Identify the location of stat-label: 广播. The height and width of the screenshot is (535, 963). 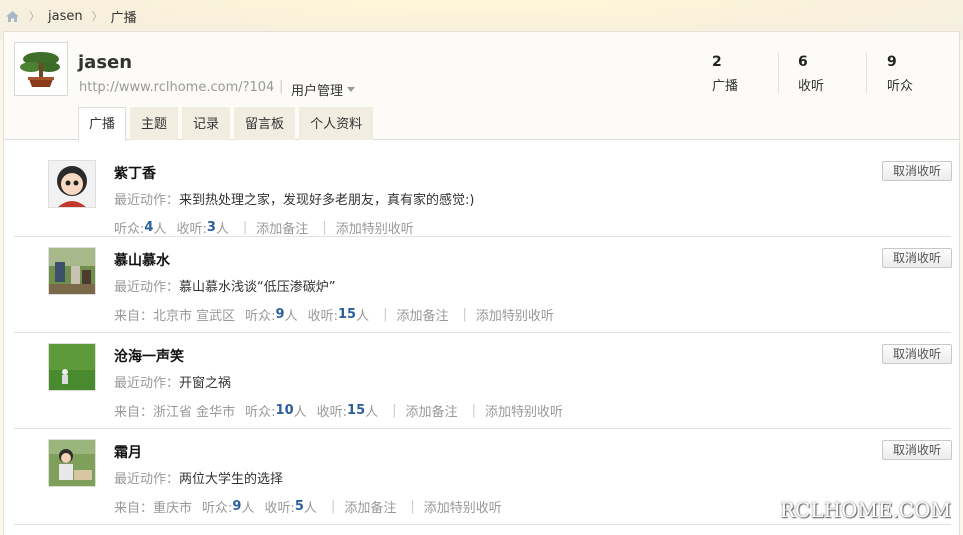
(725, 86).